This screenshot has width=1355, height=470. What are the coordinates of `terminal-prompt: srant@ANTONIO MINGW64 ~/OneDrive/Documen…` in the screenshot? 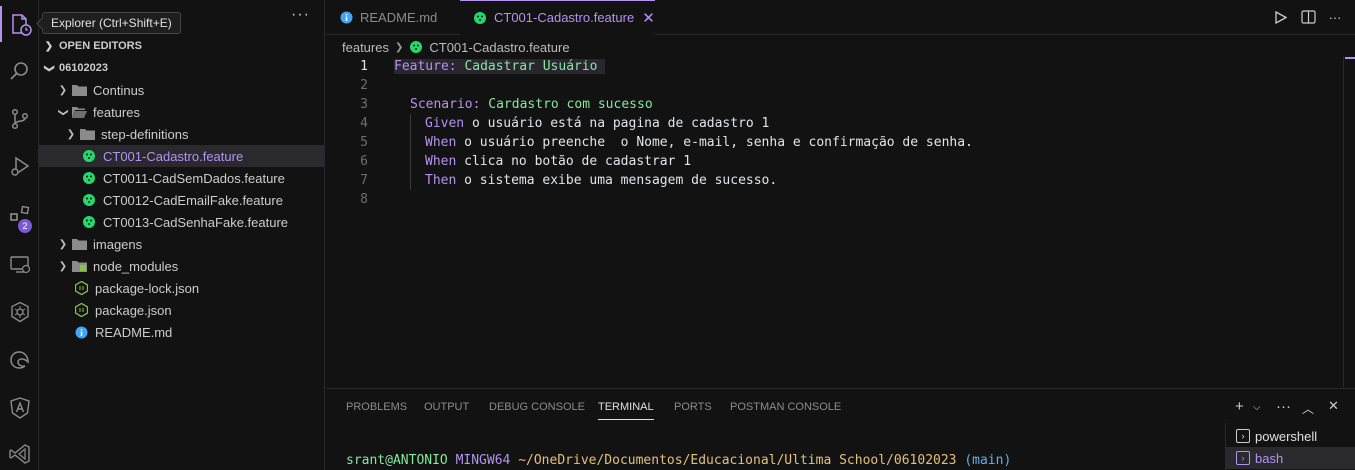 It's located at (678, 460).